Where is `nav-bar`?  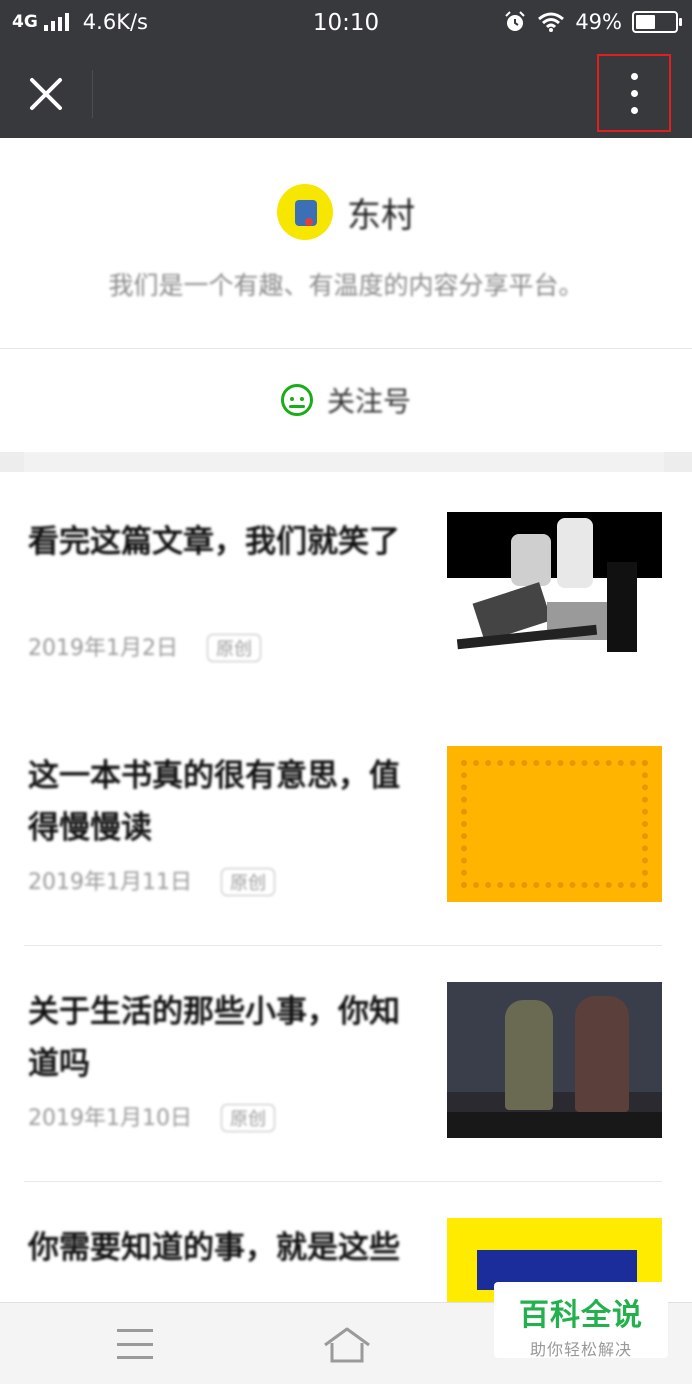
nav-bar is located at coordinates (346, 93).